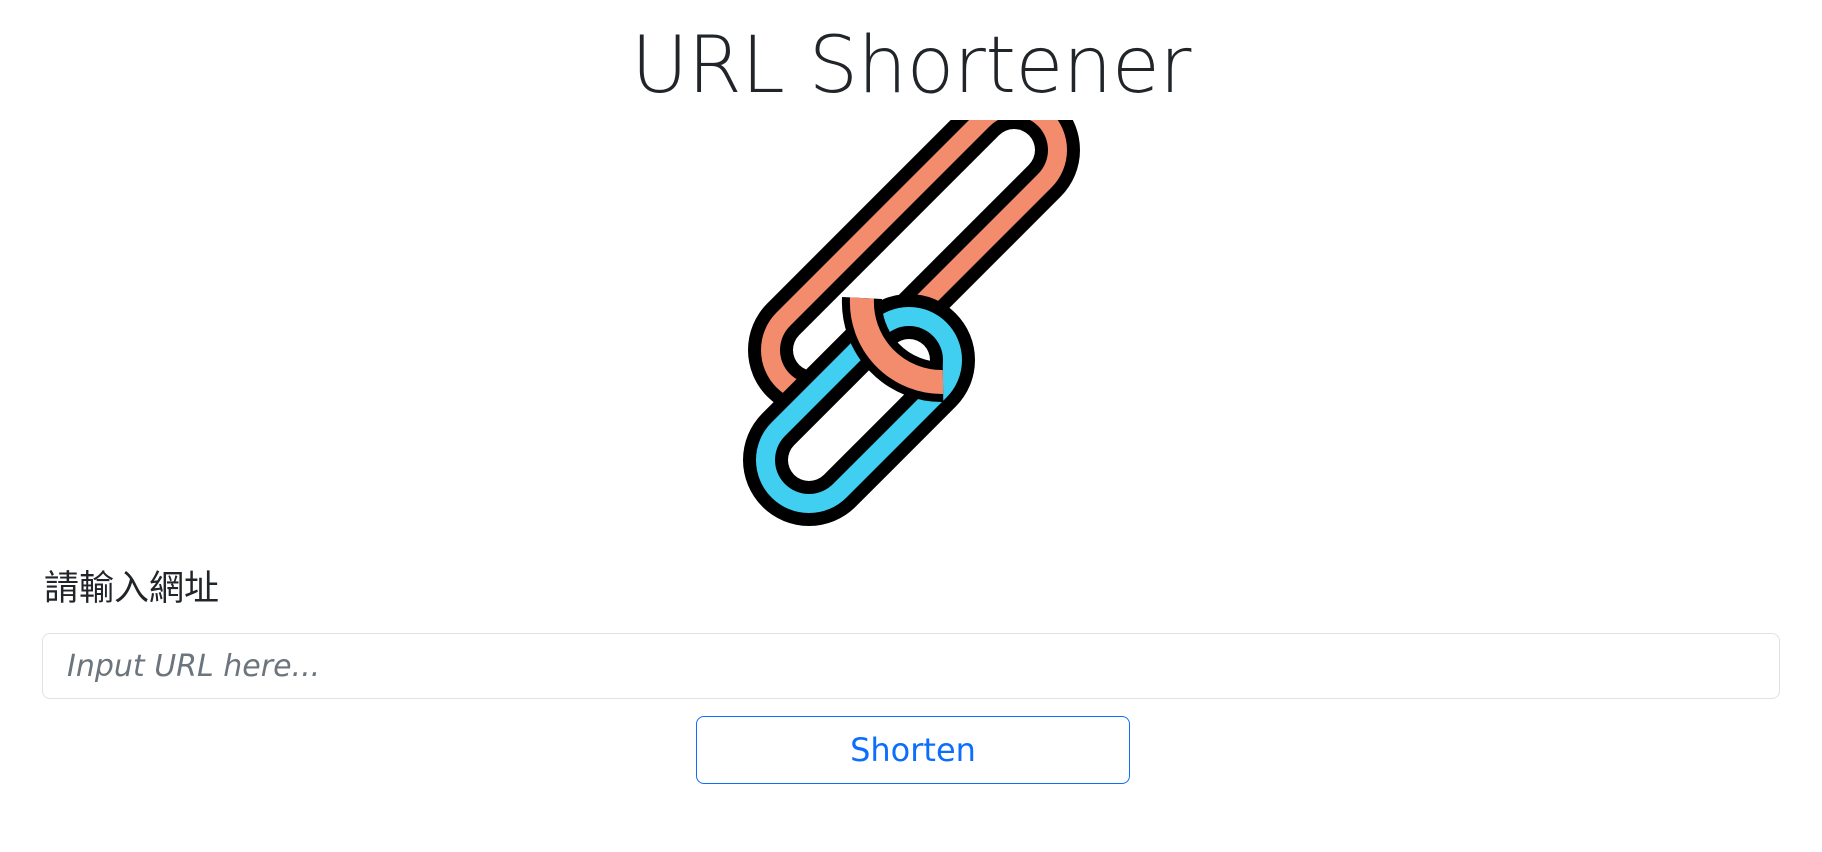  I want to click on url-input, so click(911, 666).